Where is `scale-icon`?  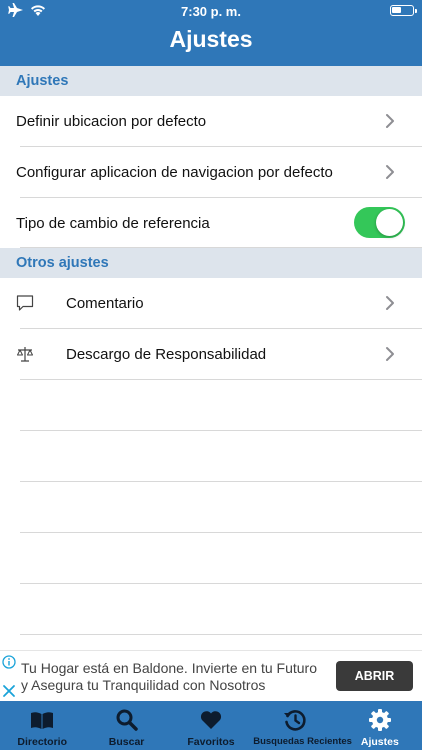 scale-icon is located at coordinates (25, 354).